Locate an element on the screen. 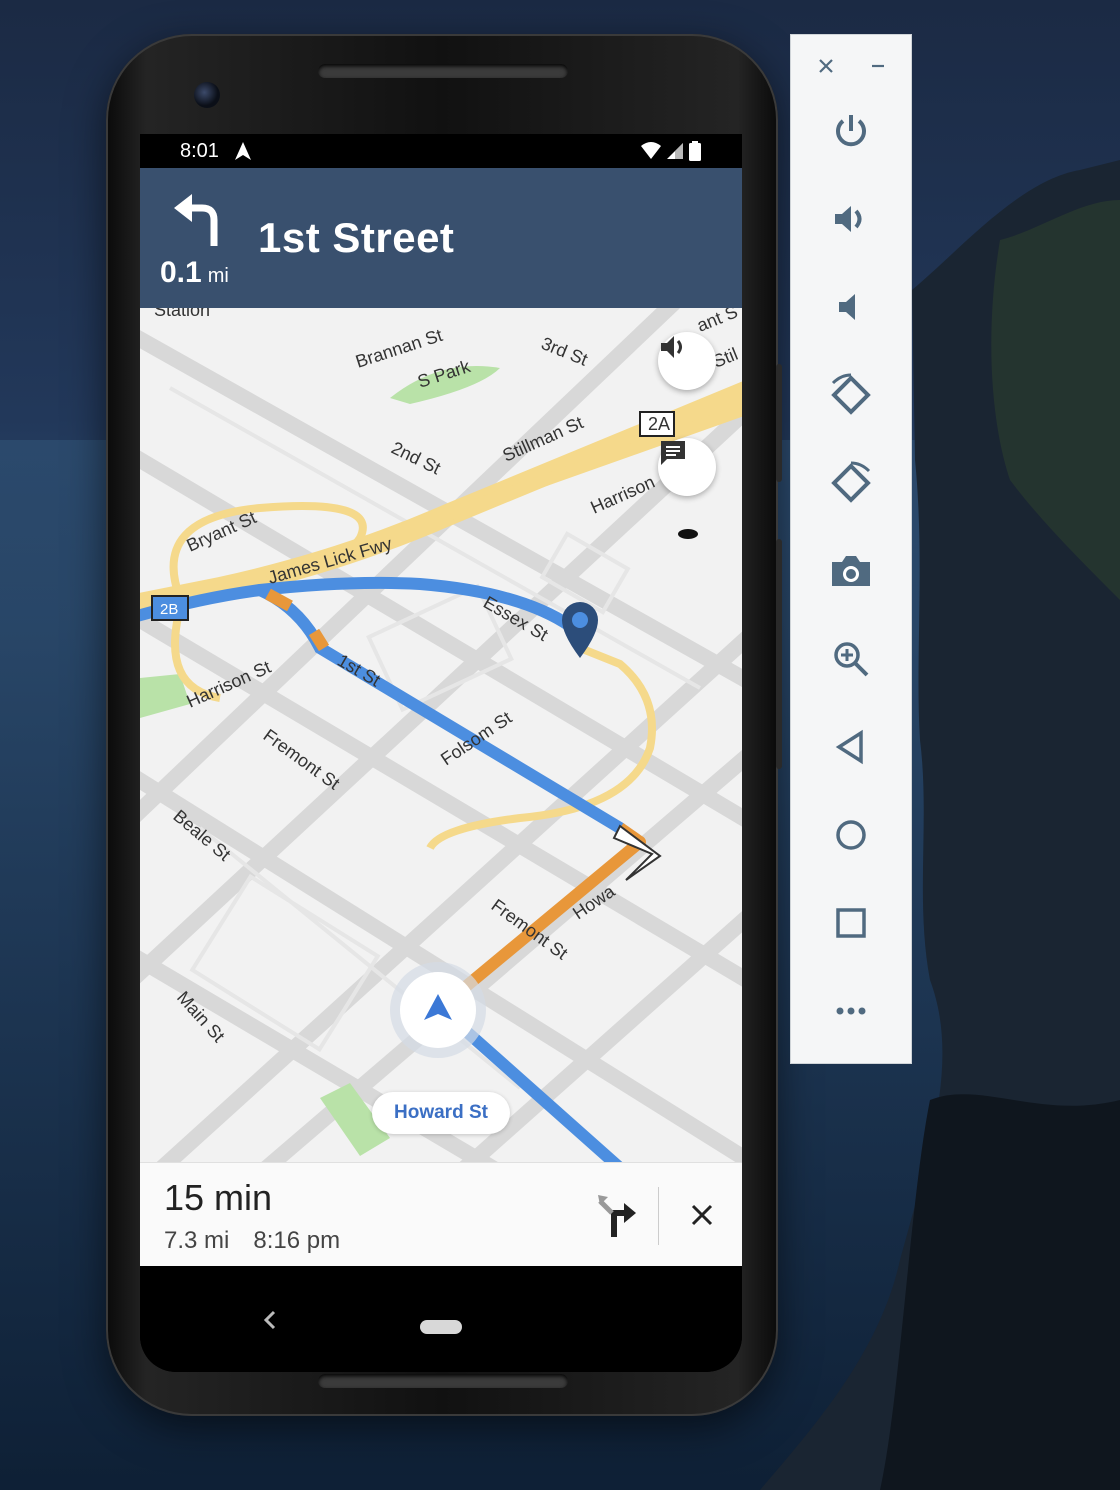 This screenshot has width=1120, height=1490. back-button is located at coordinates (851, 747).